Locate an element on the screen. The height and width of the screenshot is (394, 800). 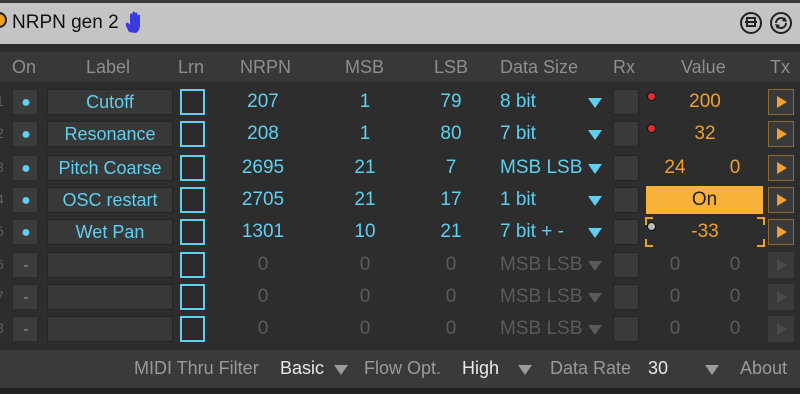
flow-opt-dropdown-icon is located at coordinates (525, 370).